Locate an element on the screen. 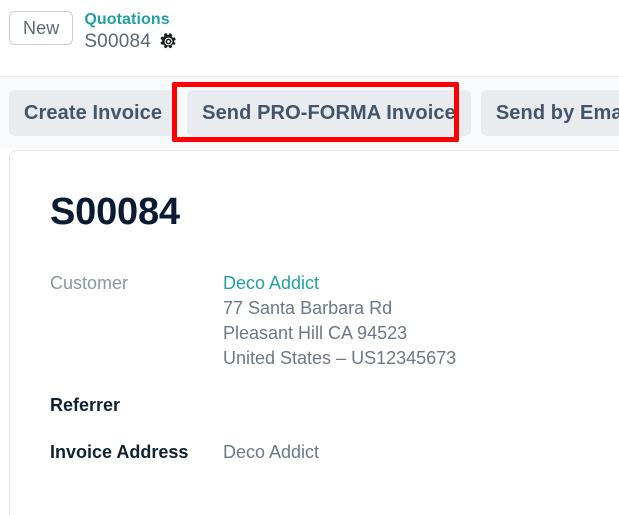 This screenshot has width=619, height=515. breadcrumb-item-quotations: Quotations is located at coordinates (130, 20).